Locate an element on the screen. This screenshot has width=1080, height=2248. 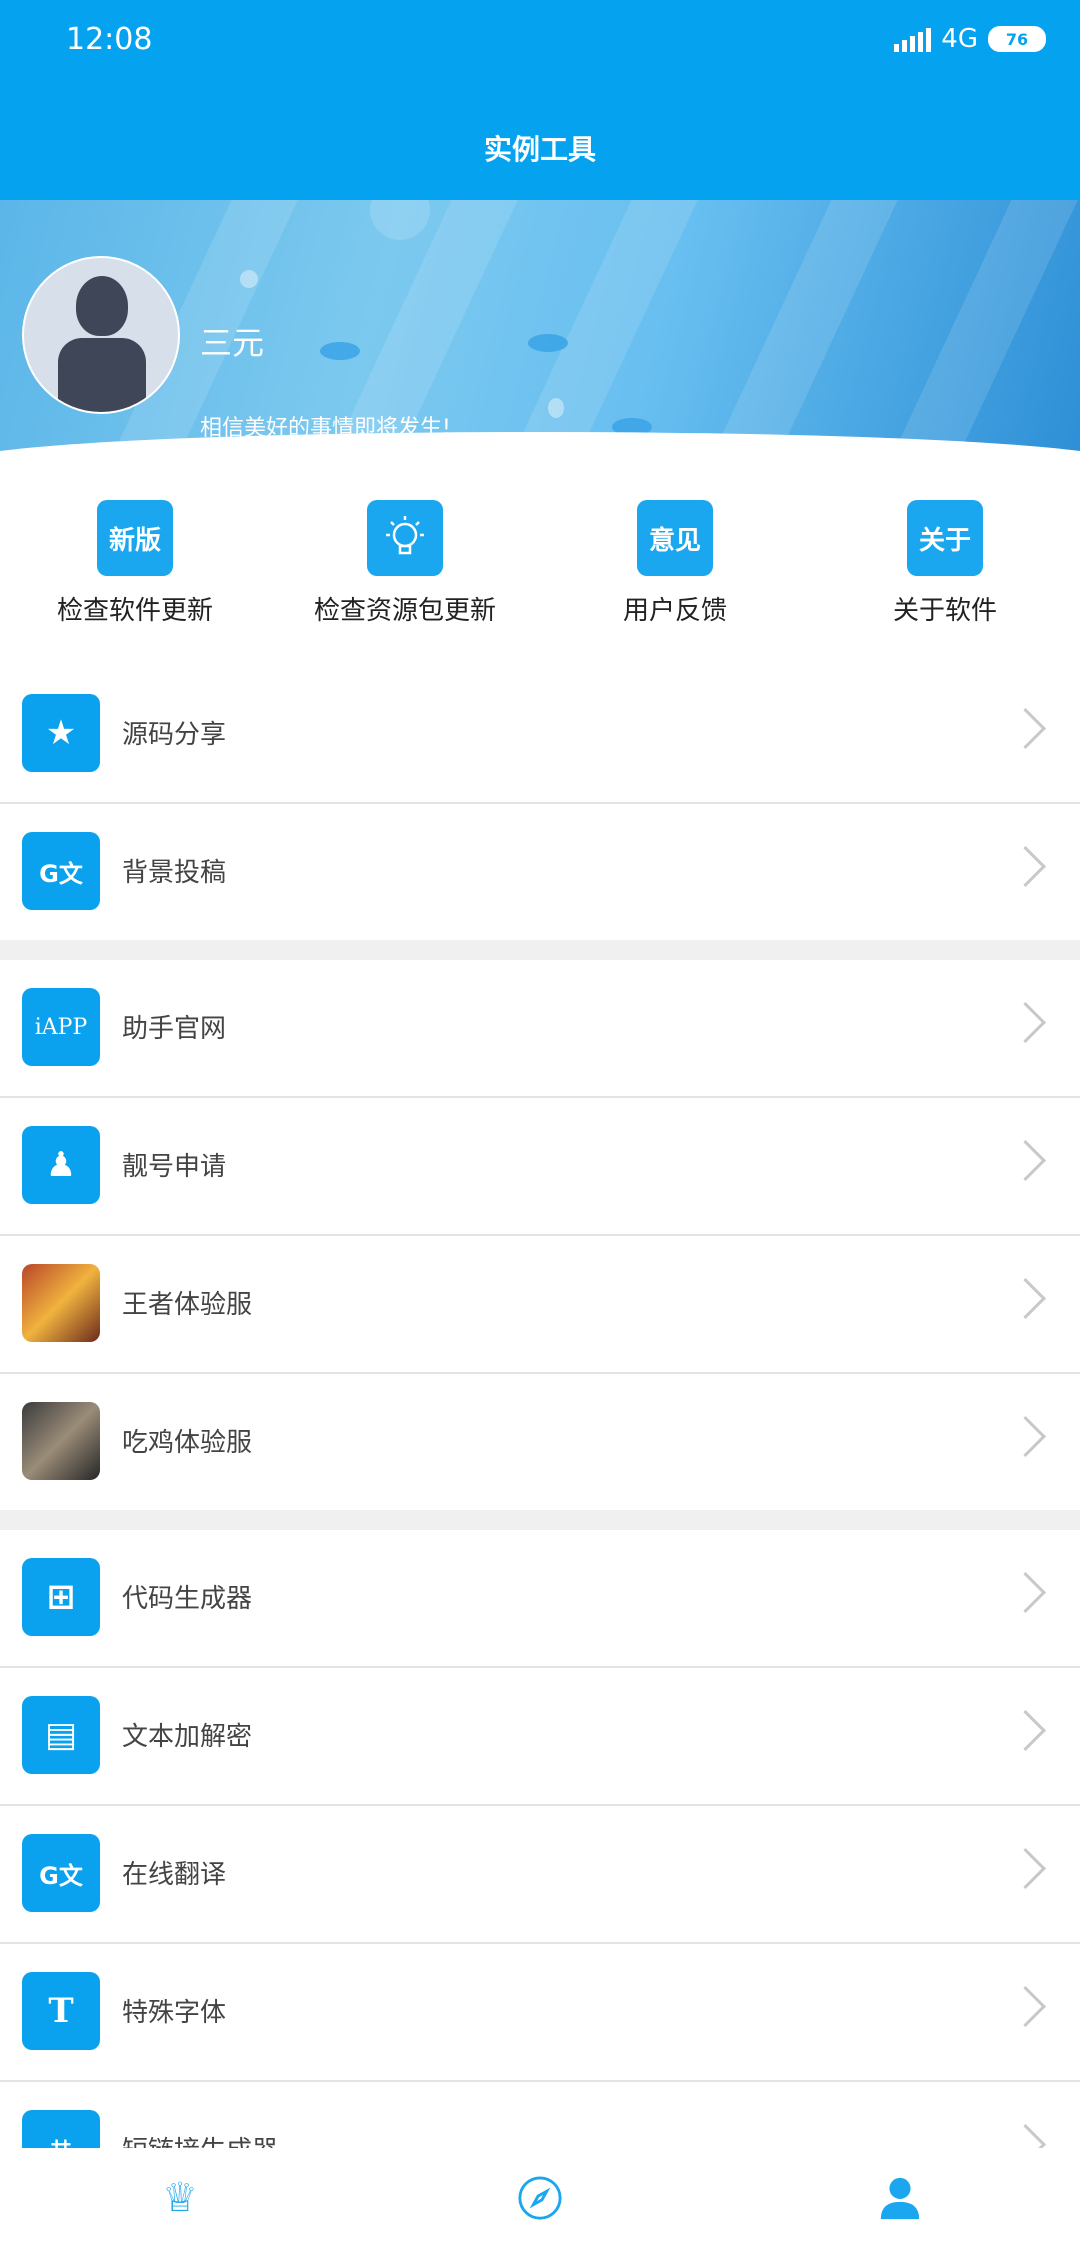
menu-item-label: 靓号申请 is located at coordinates (174, 1167).